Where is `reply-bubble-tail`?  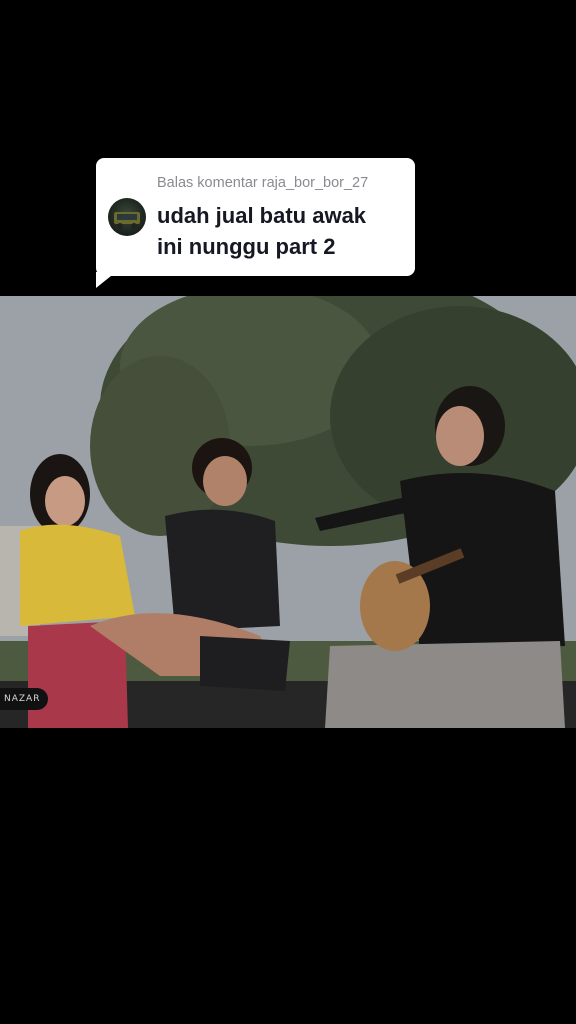
reply-bubble-tail is located at coordinates (106, 280).